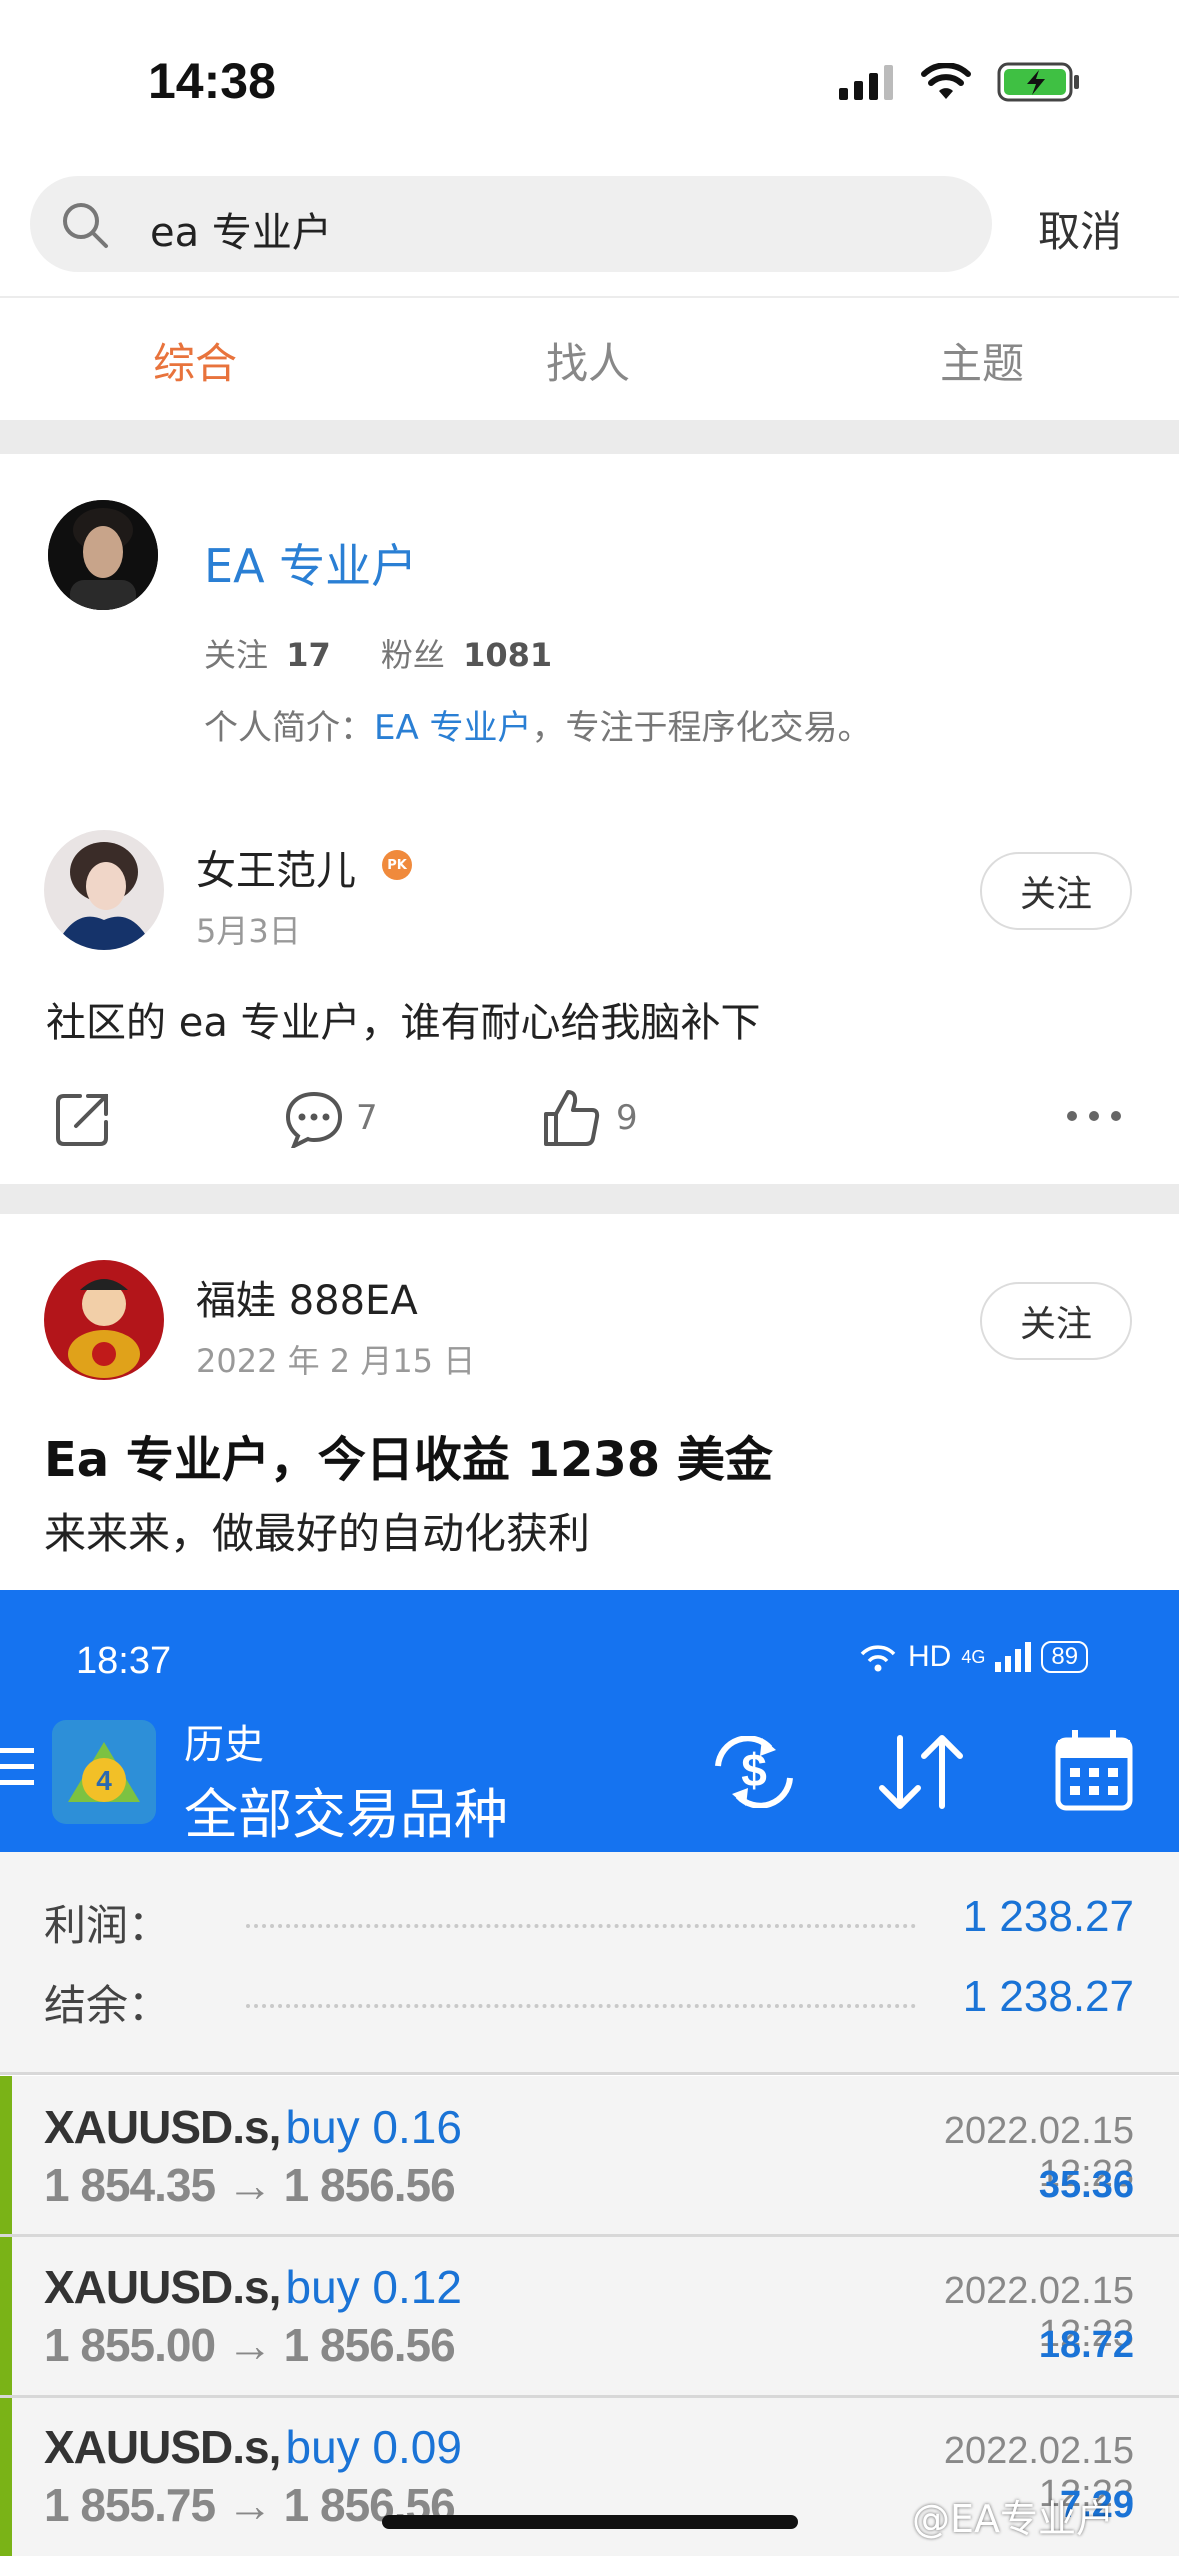  I want to click on mt4-status-icons: HD 4G 89, so click(973, 1657).